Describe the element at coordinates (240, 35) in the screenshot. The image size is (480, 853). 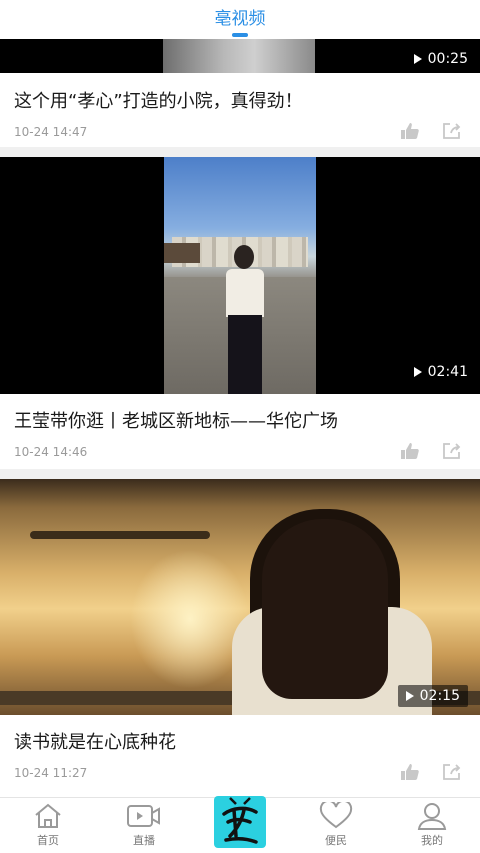
I see `active-tab-indicator` at that location.